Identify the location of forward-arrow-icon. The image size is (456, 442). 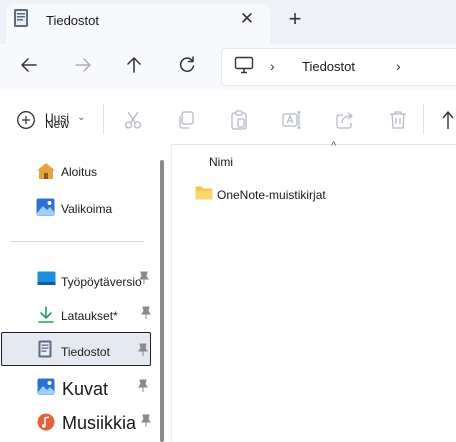
(83, 65).